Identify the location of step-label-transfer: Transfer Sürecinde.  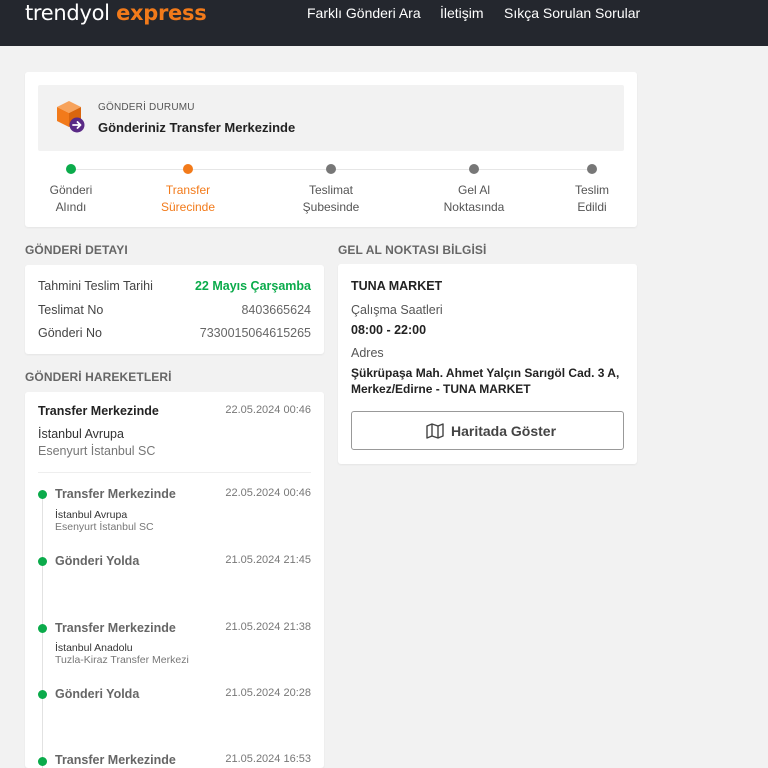
(188, 198).